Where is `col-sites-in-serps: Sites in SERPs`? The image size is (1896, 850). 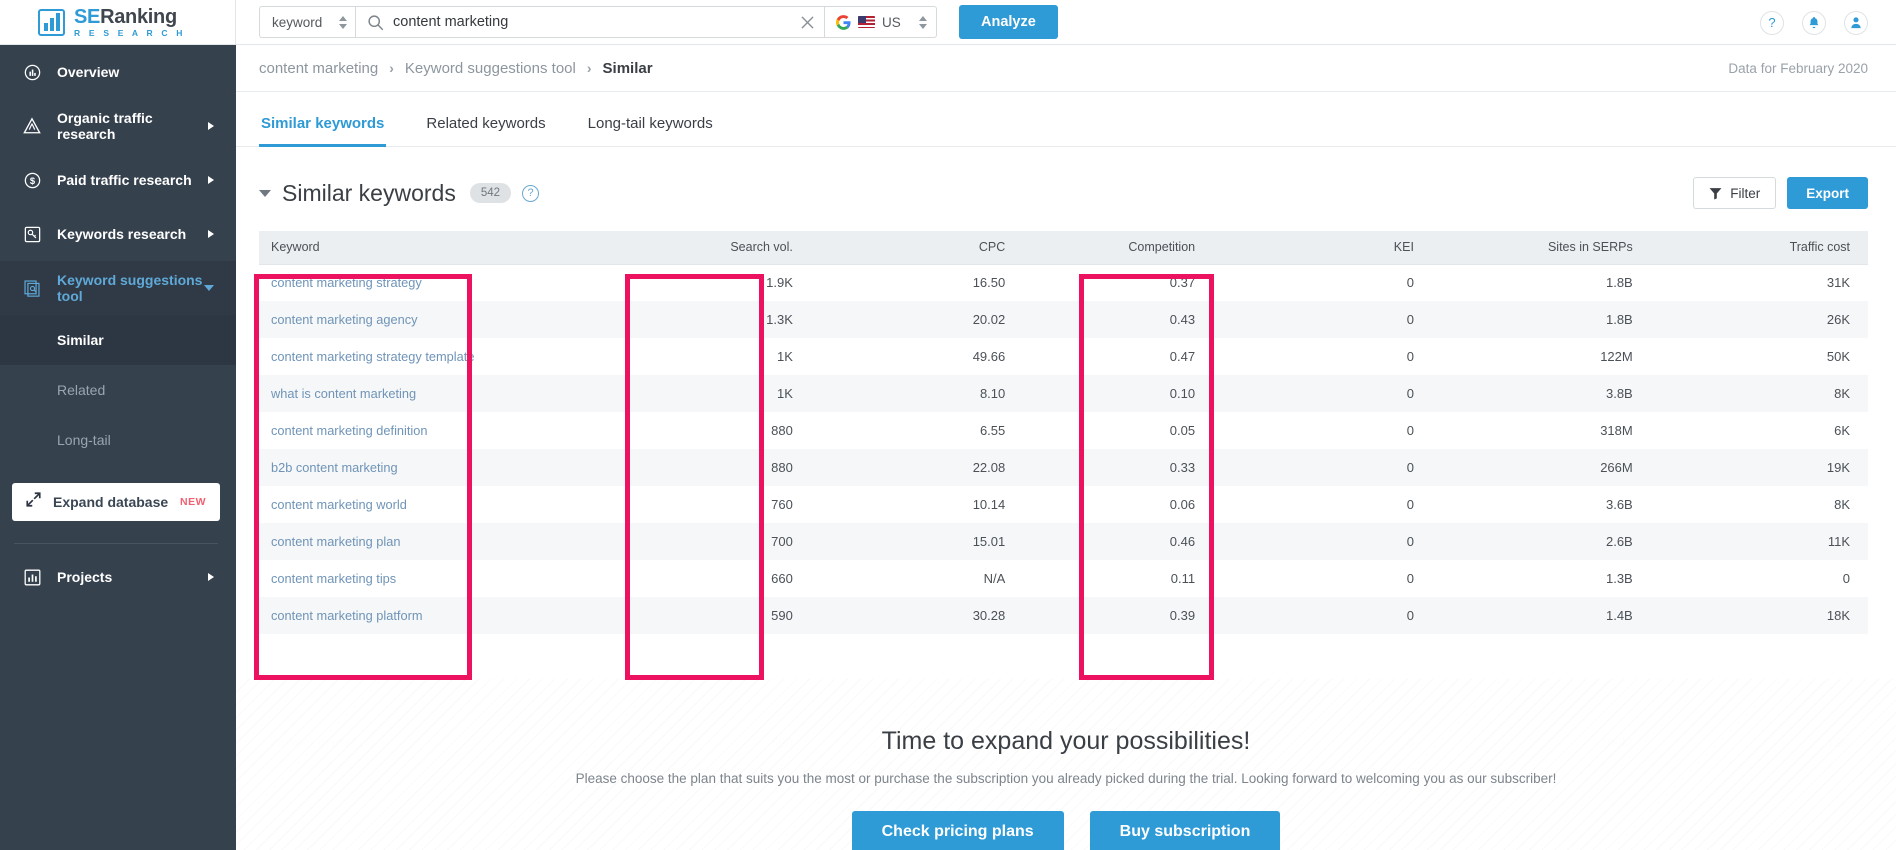
col-sites-in-serps: Sites in SERPs is located at coordinates (1541, 248).